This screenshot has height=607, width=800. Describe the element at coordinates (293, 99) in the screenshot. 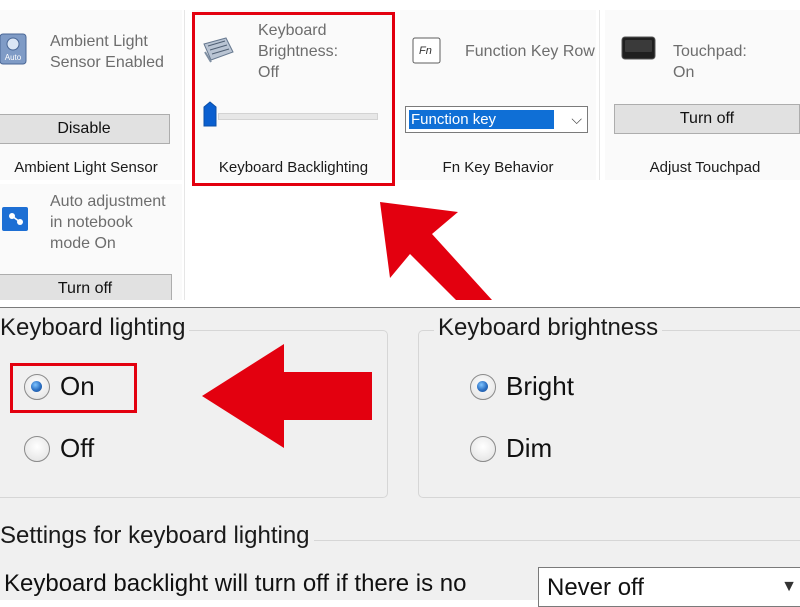

I see `highlight-box-keyboard-backlighting` at that location.